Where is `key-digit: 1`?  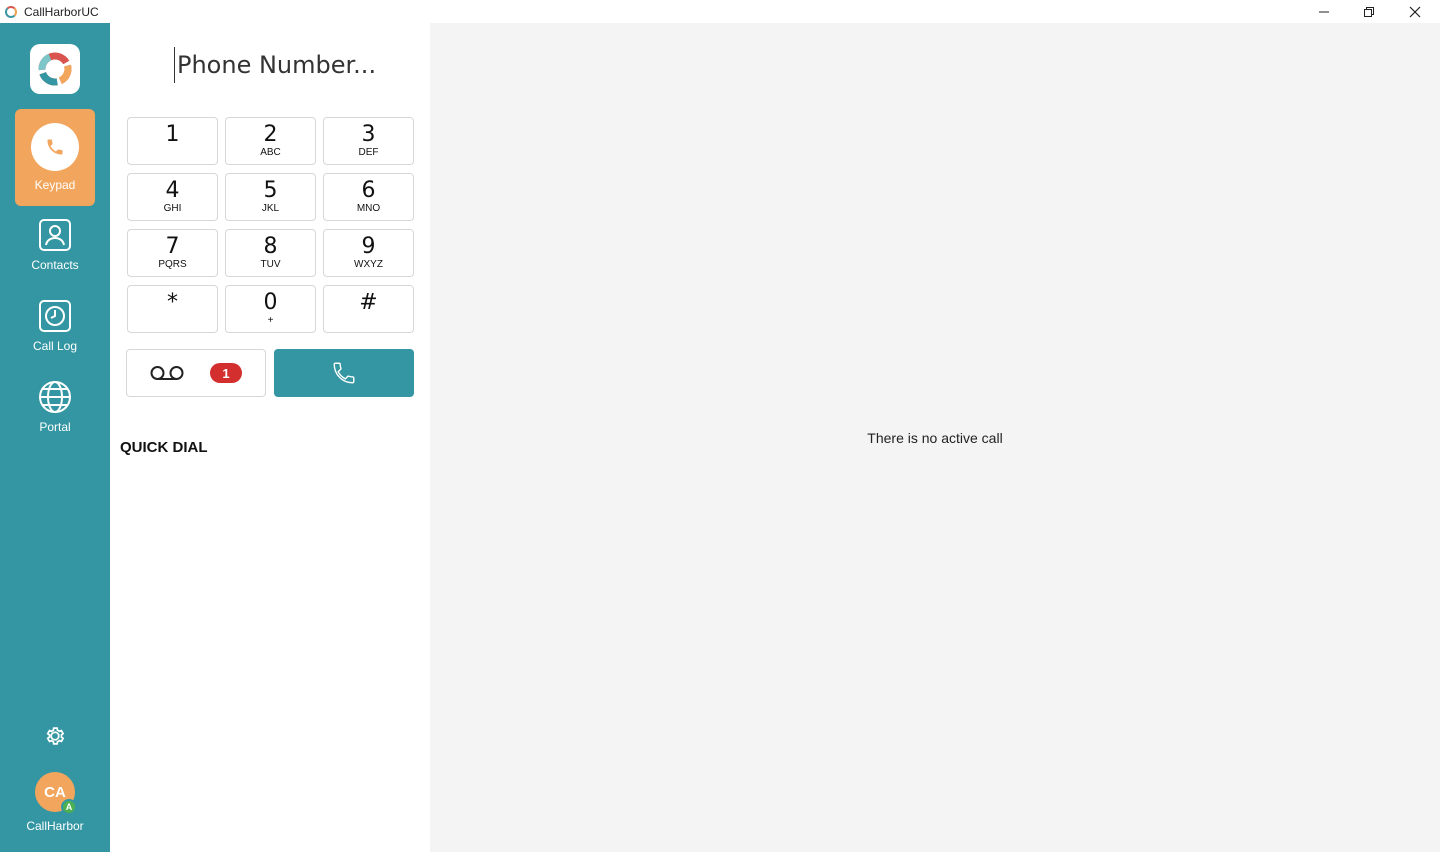
key-digit: 1 is located at coordinates (172, 134).